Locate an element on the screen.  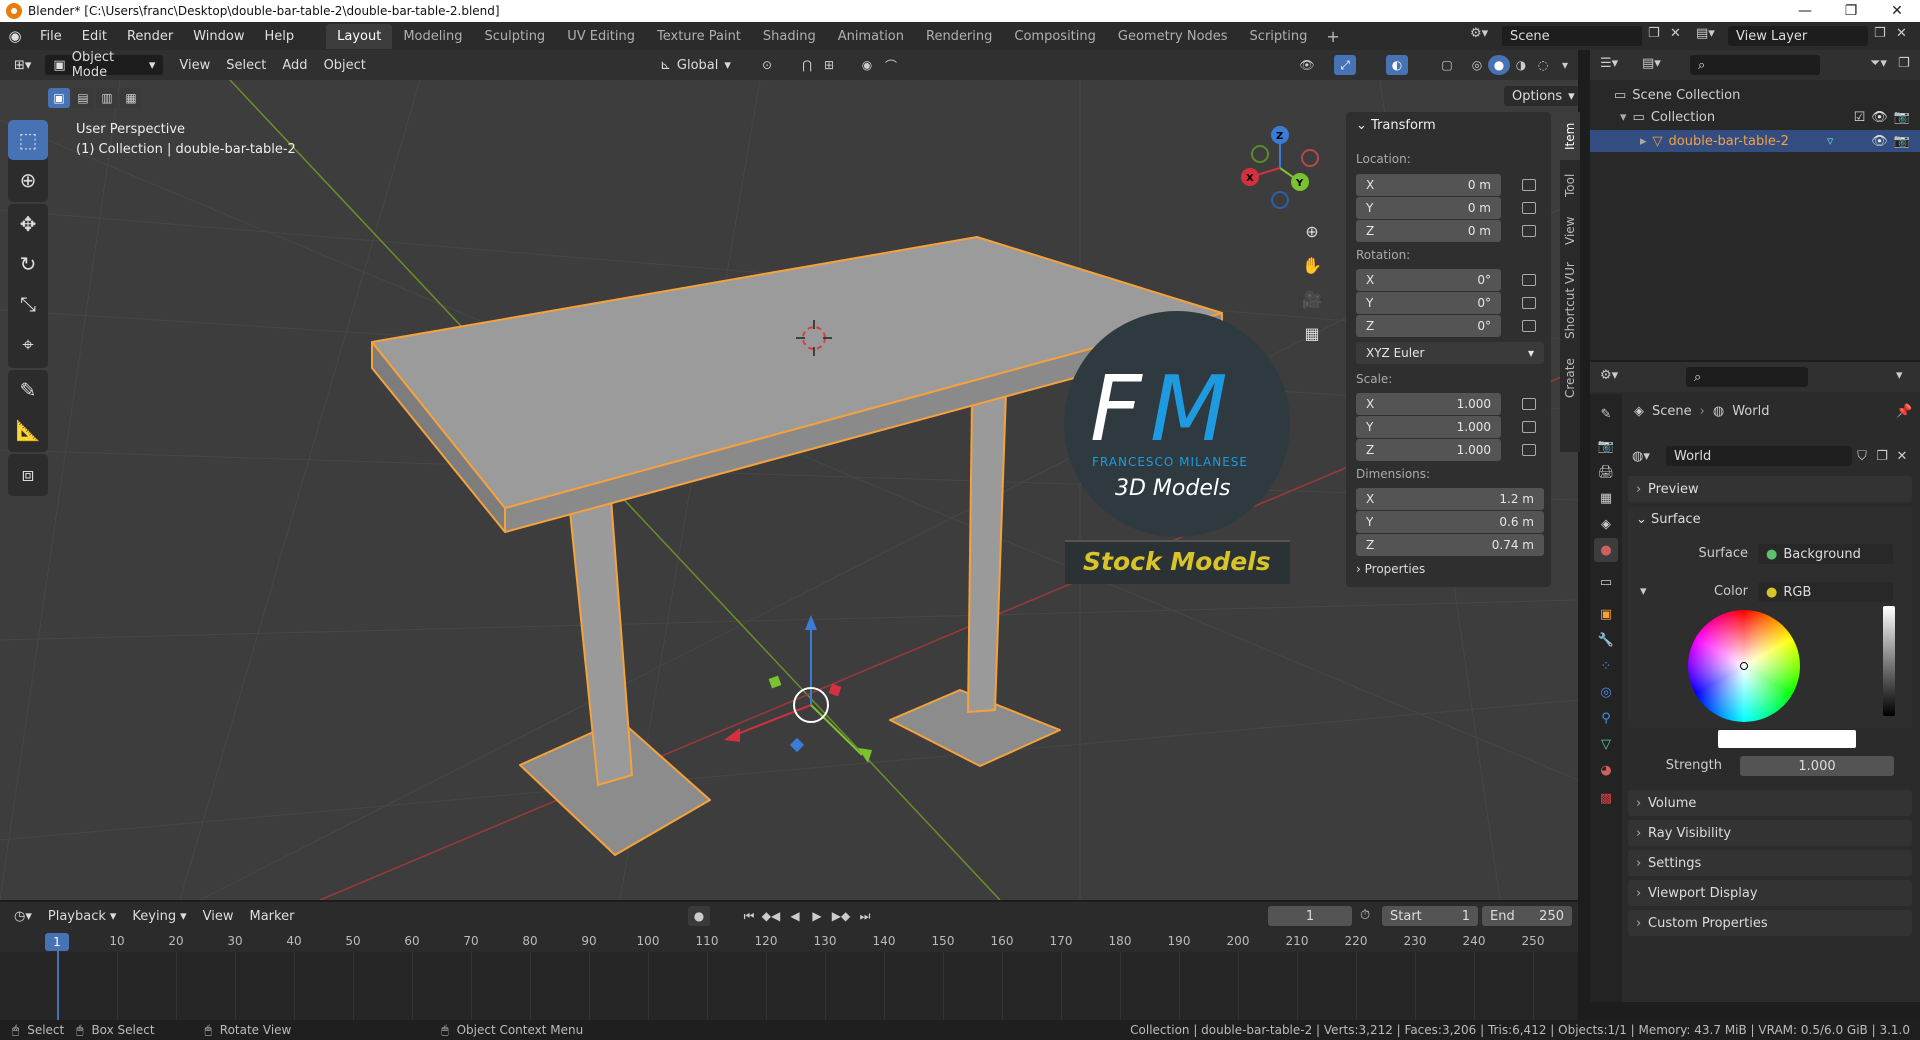
properties-subpanel-header: › Properties is located at coordinates (1390, 569).